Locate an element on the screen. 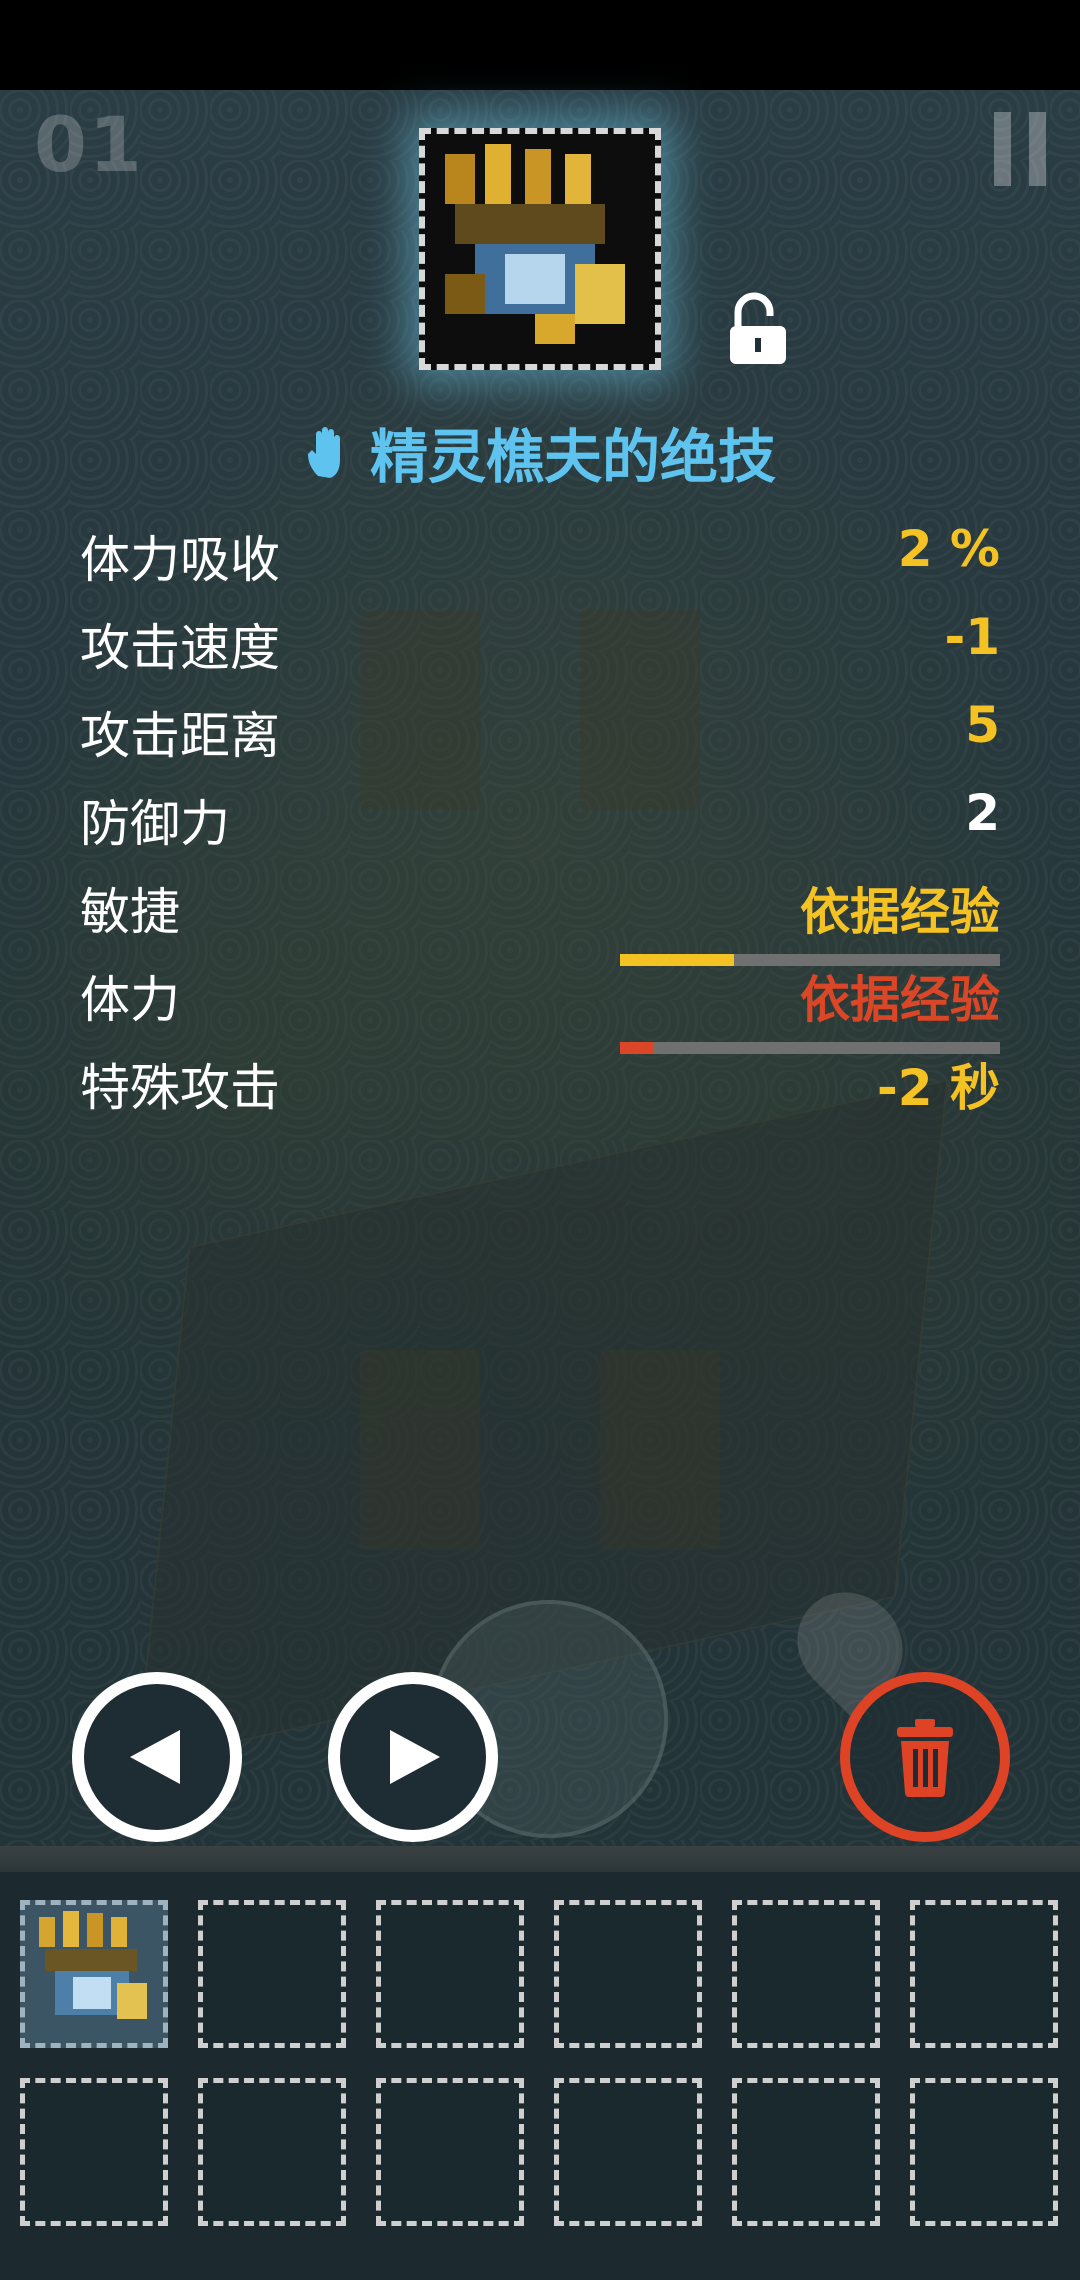 The image size is (1080, 2280). stat-label: 敏捷 is located at coordinates (130, 912).